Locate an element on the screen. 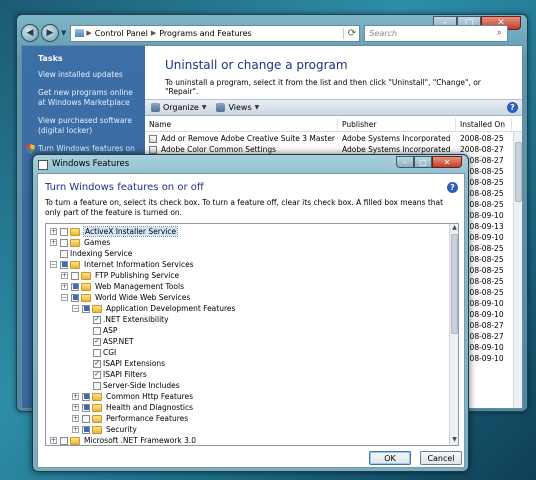 This screenshot has width=536, height=480. forward-arrow-icon: ▶ is located at coordinates (50, 33).